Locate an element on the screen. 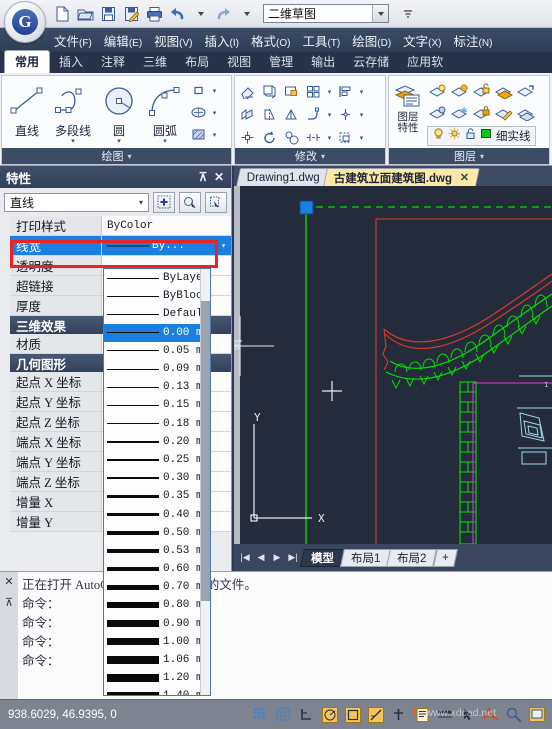 The height and width of the screenshot is (729, 552). lineweight-option: 1.20 mm is located at coordinates (156, 678).